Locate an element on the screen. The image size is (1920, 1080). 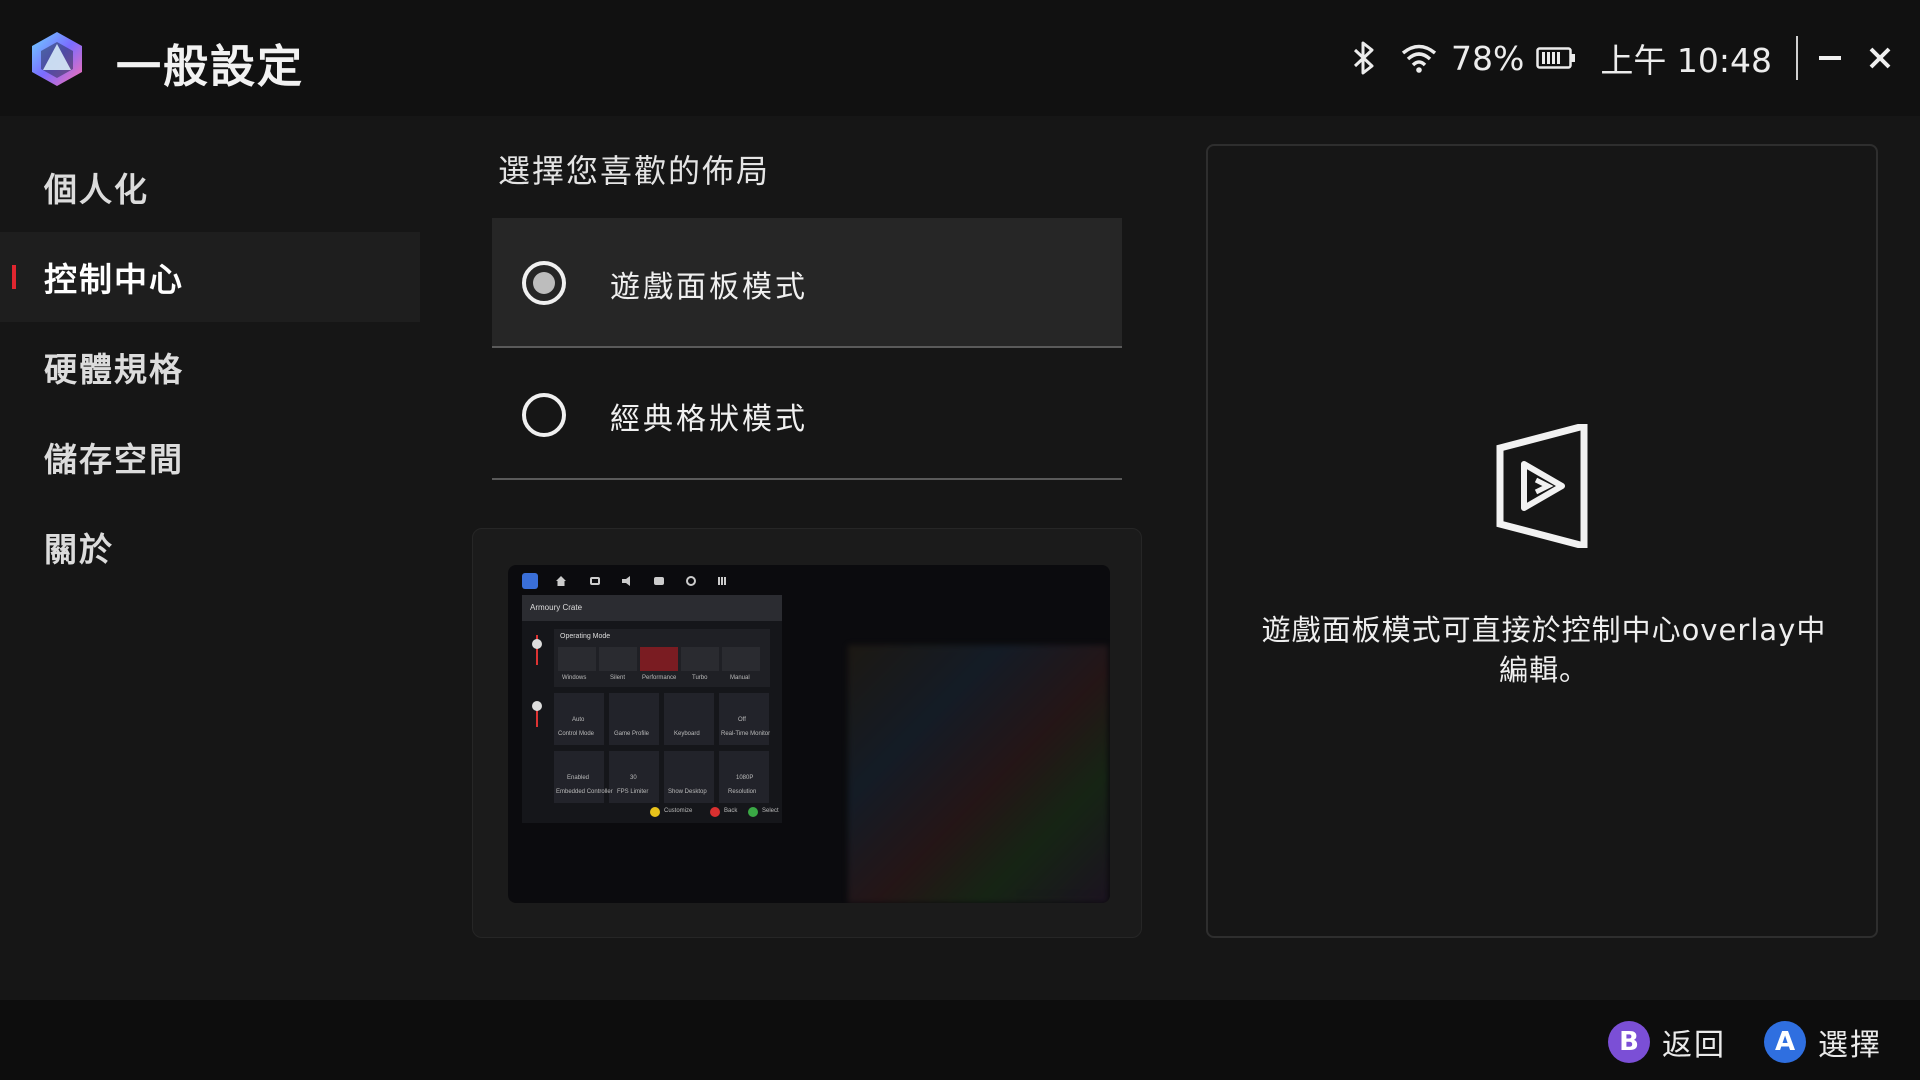
preview-tile-label: Keyboard is located at coordinates (687, 734).